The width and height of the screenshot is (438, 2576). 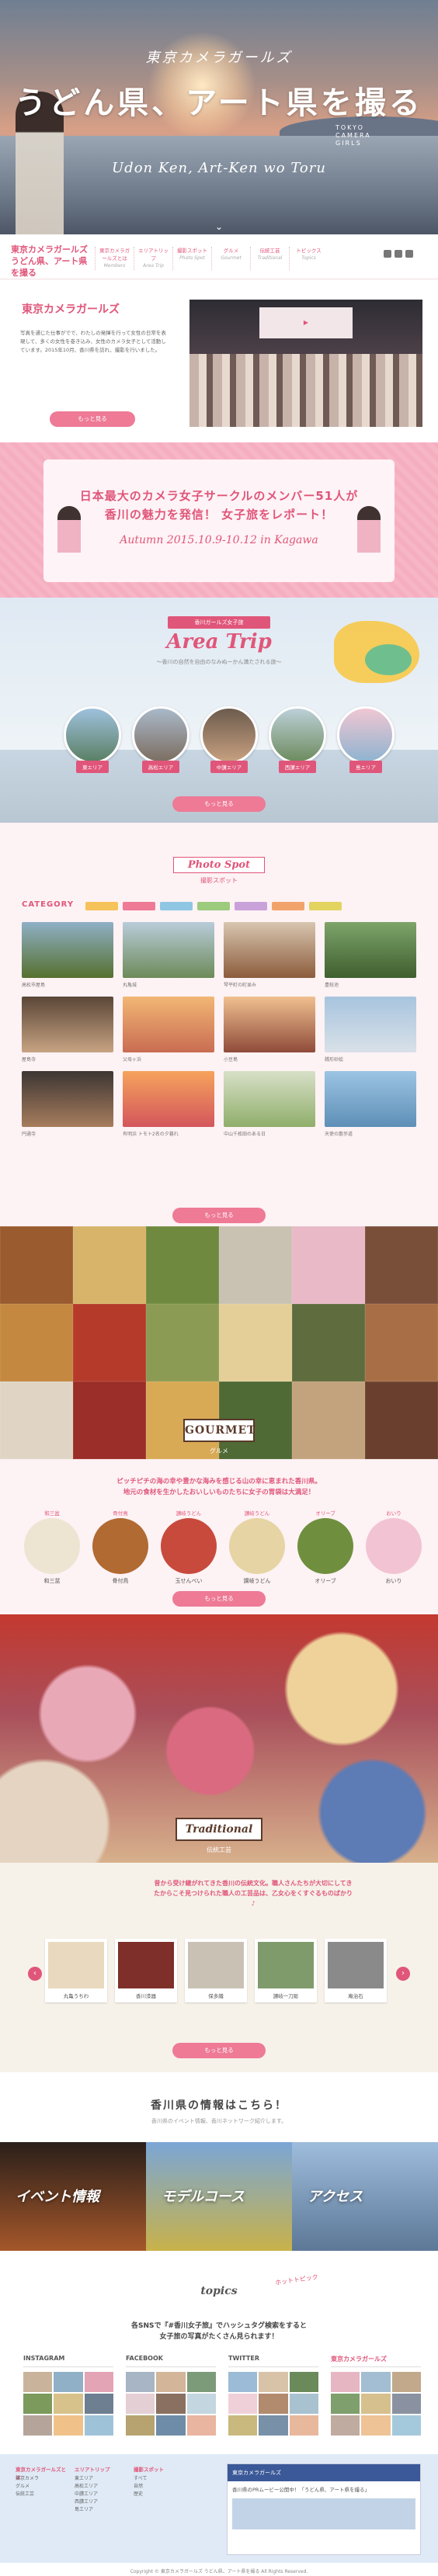 I want to click on next-arrow-icon: ›, so click(x=403, y=1974).